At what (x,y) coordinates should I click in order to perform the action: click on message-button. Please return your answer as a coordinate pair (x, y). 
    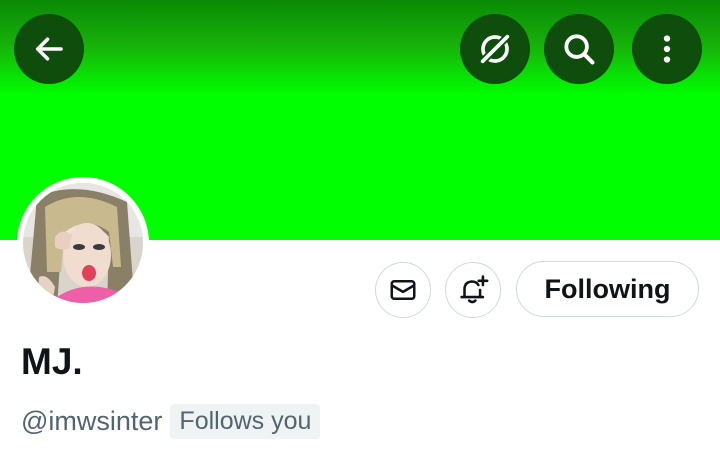
    Looking at the image, I should click on (403, 290).